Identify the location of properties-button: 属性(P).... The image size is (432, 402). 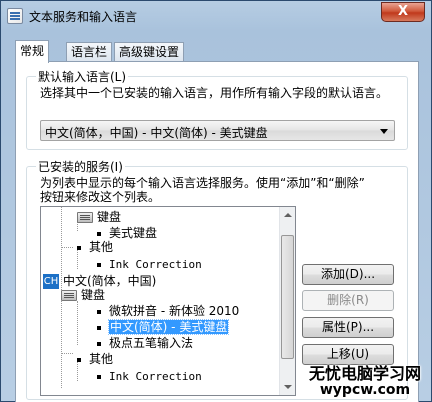
(348, 327).